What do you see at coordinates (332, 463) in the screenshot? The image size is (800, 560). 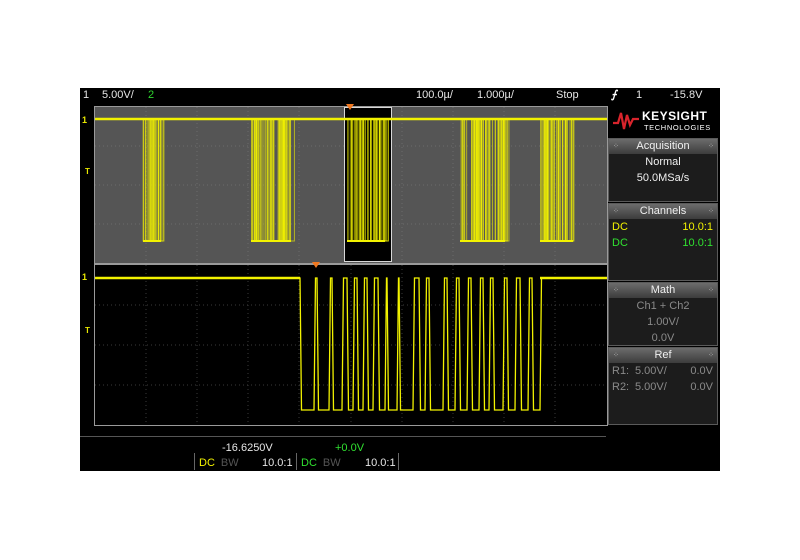 I see `ch2-bw-limit: BW` at bounding box center [332, 463].